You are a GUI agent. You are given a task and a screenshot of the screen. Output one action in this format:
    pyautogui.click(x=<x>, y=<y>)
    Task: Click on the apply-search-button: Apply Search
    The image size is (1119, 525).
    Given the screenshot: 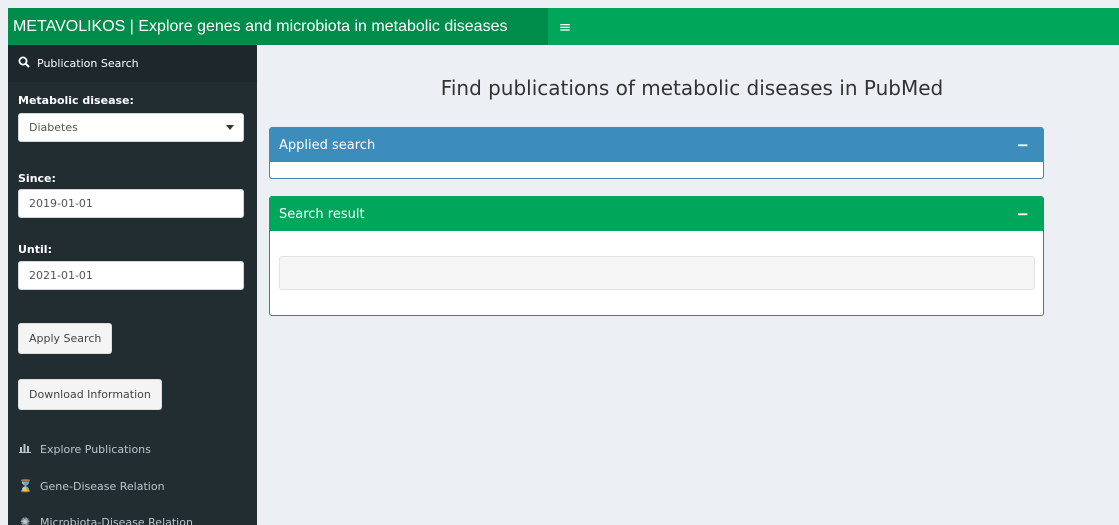 What is the action you would take?
    pyautogui.click(x=65, y=338)
    